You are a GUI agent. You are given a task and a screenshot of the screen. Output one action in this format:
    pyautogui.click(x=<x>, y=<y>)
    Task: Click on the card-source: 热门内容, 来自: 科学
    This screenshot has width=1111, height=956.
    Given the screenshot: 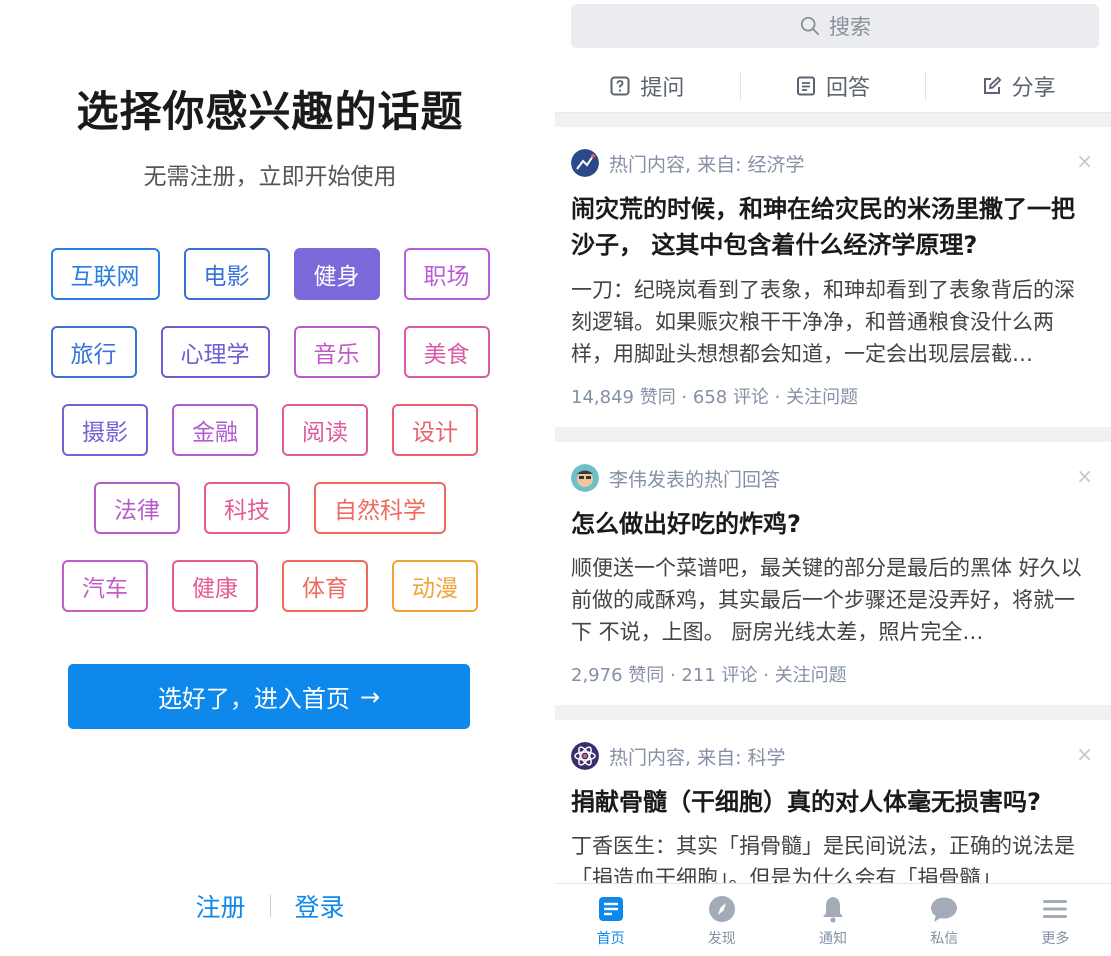 What is the action you would take?
    pyautogui.click(x=678, y=756)
    